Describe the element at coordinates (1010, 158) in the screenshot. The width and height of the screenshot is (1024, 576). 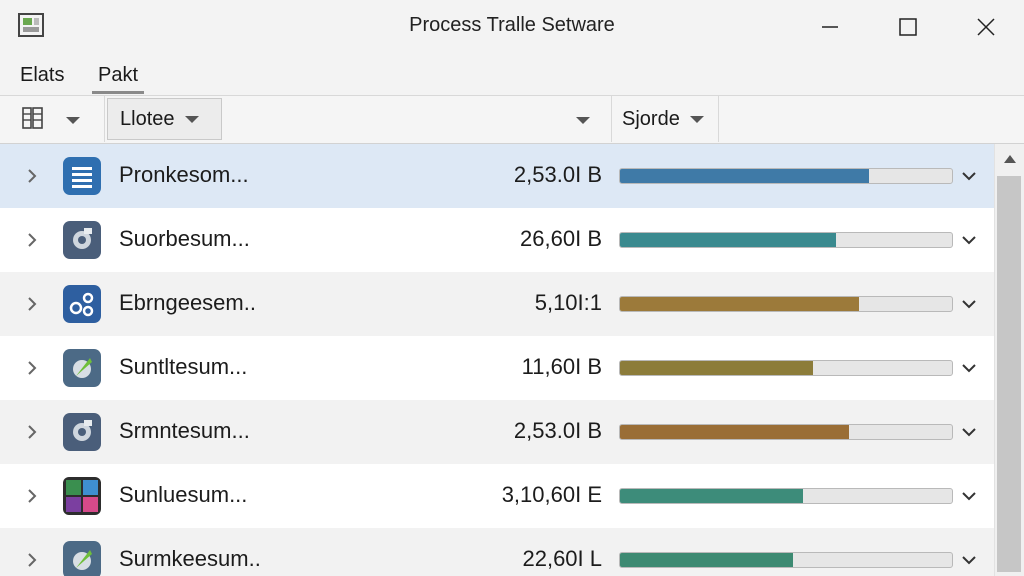
I see `scroll-up-icon` at that location.